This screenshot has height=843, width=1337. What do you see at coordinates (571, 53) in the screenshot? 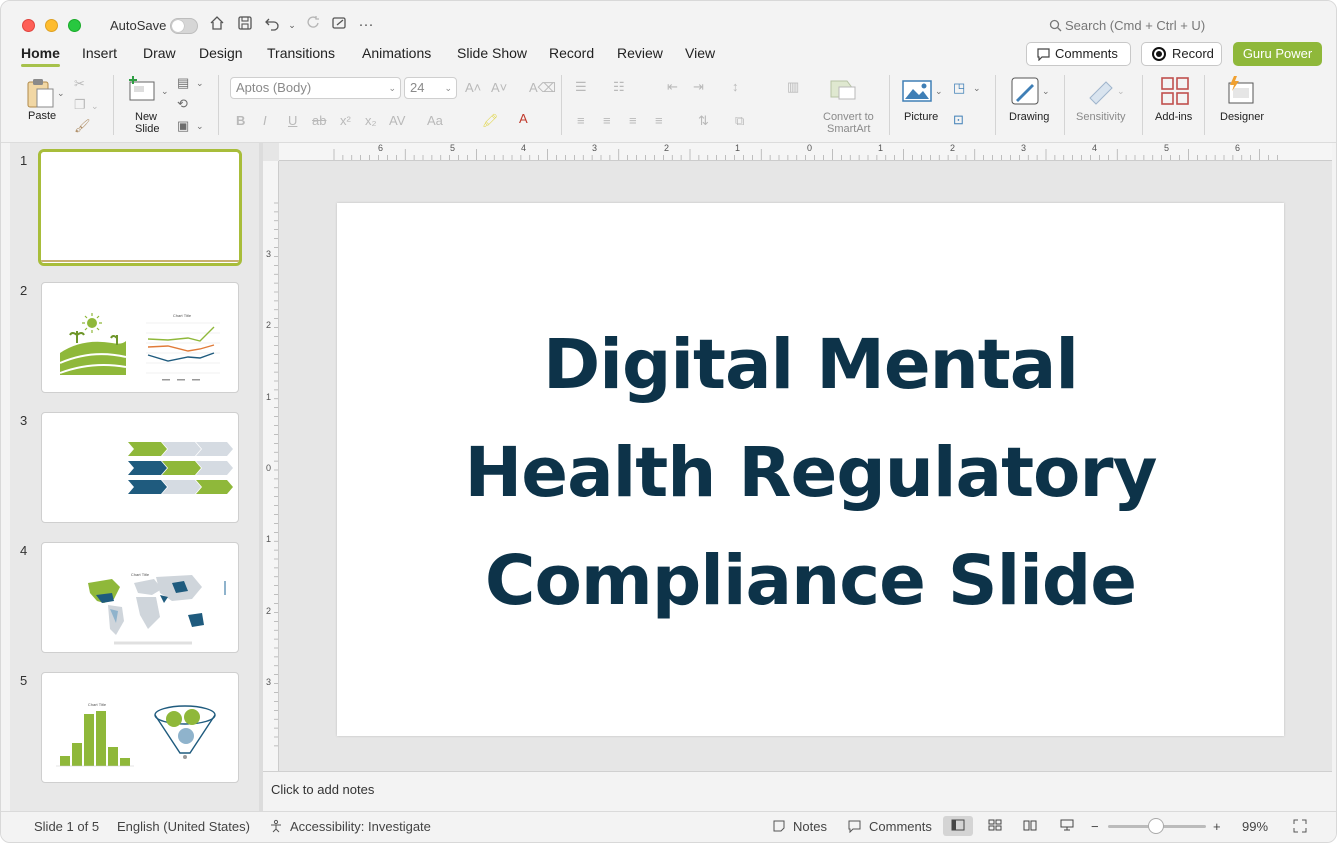
I see `tab-record: Record` at bounding box center [571, 53].